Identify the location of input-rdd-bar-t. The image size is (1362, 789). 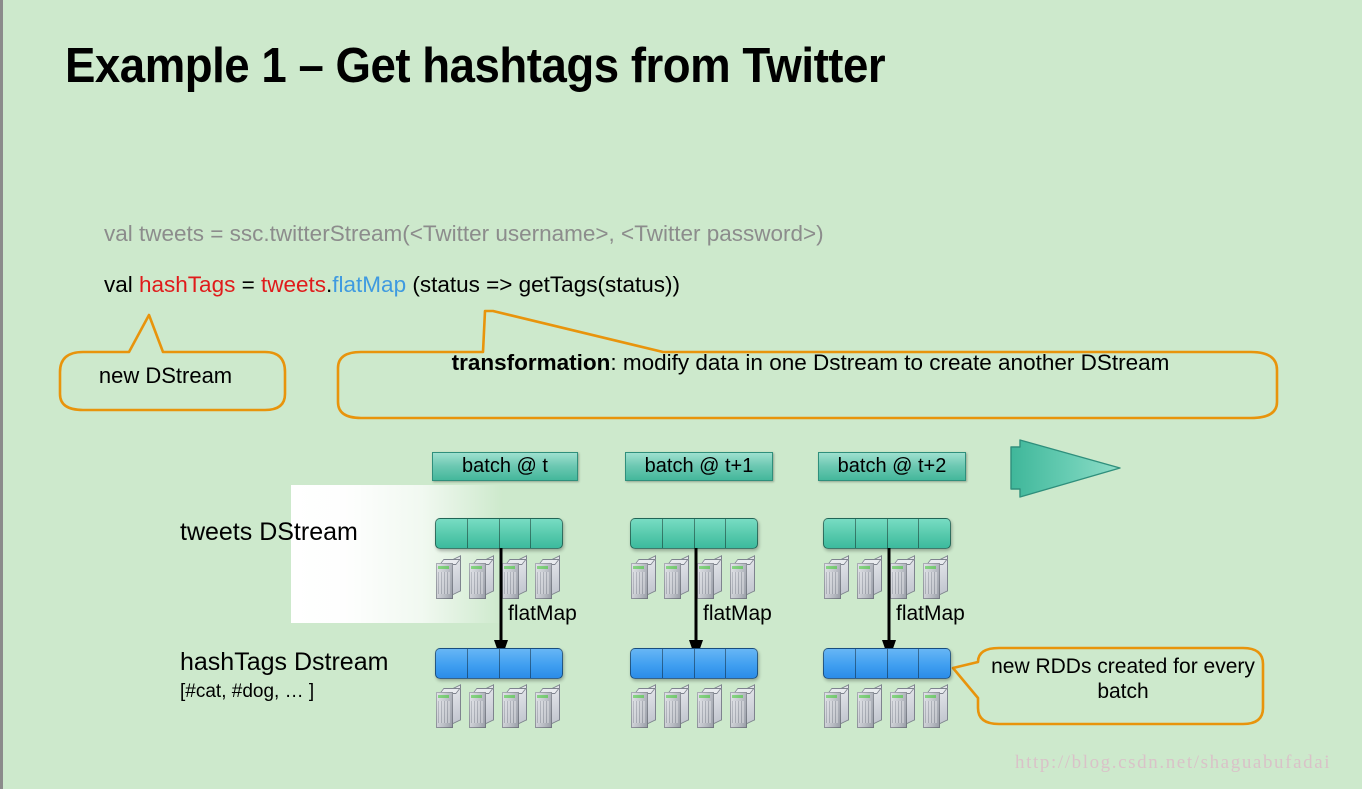
(499, 533).